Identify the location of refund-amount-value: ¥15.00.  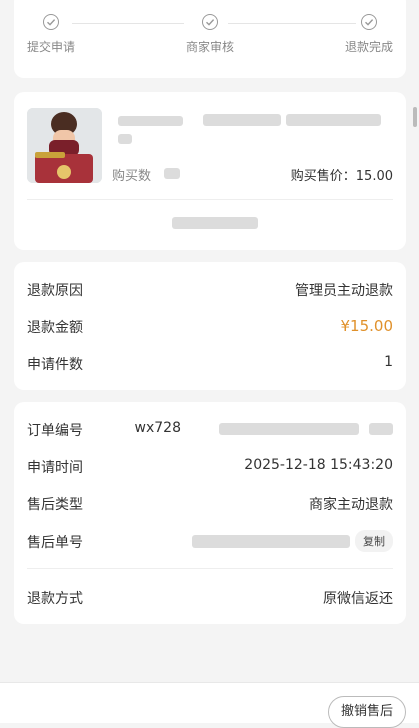
(367, 326).